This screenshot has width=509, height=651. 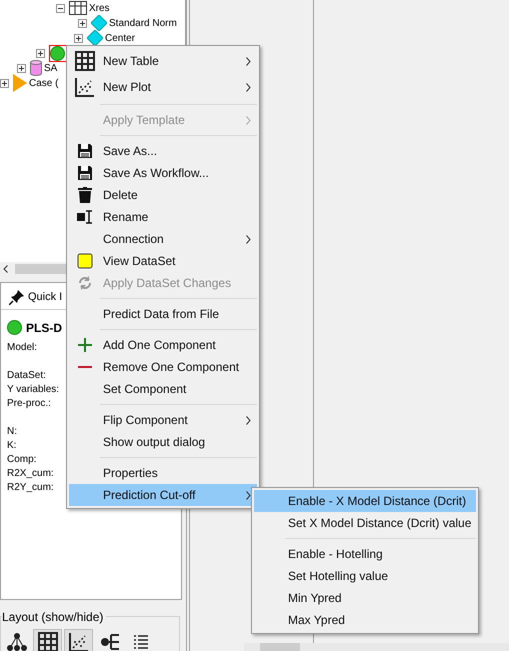 What do you see at coordinates (163, 195) in the screenshot?
I see `menu-item: Delete` at bounding box center [163, 195].